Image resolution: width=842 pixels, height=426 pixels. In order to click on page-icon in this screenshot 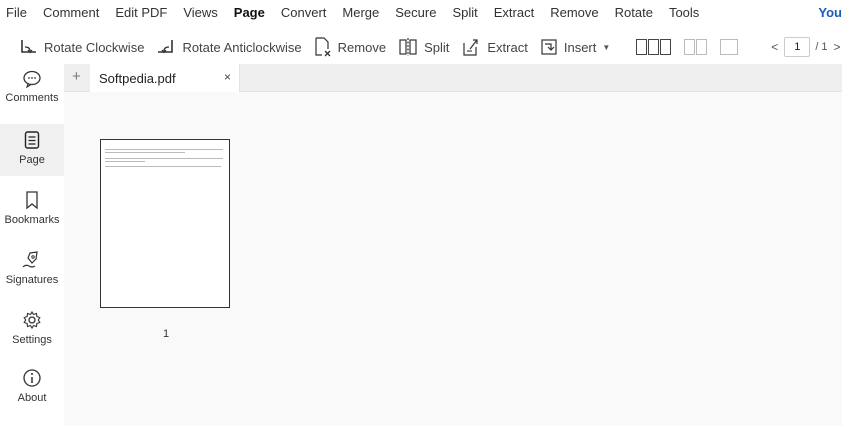, I will do `click(32, 140)`.